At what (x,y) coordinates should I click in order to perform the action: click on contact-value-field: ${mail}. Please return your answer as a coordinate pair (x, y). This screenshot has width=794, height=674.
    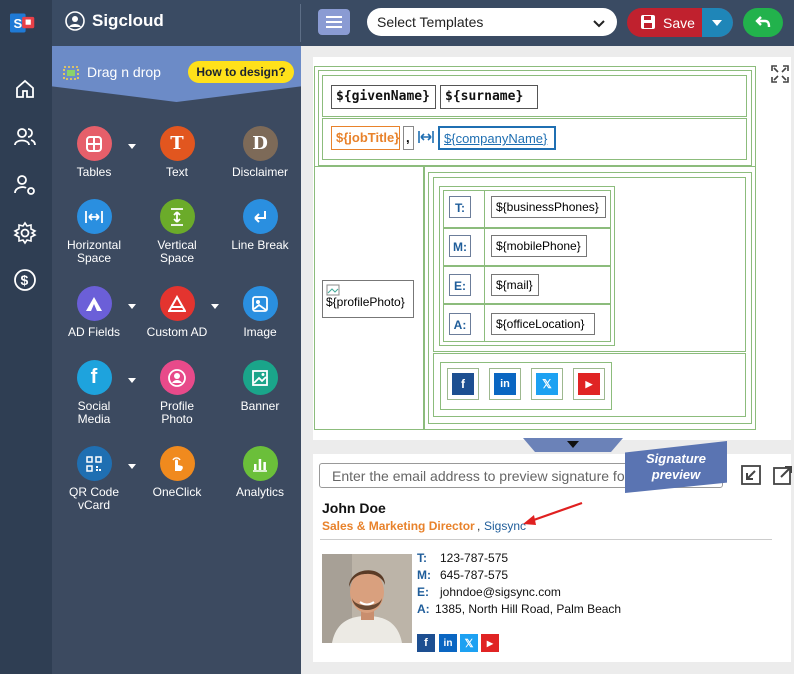
    Looking at the image, I should click on (515, 285).